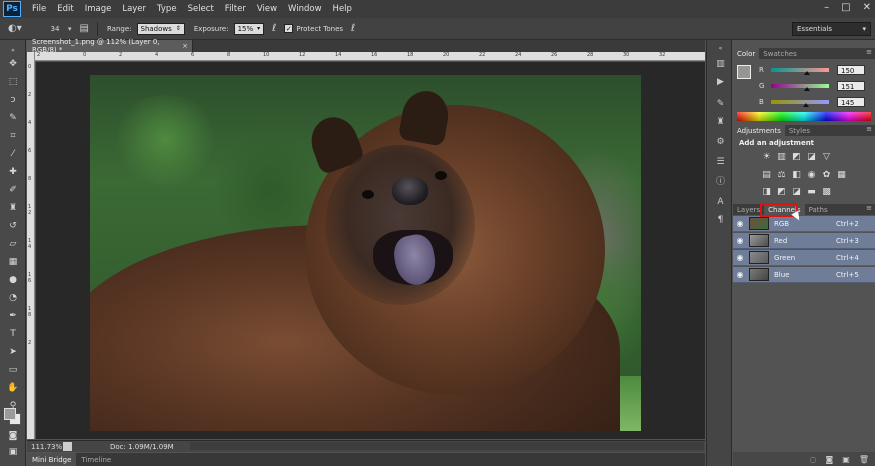  I want to click on menu-edit: Edit, so click(65, 9).